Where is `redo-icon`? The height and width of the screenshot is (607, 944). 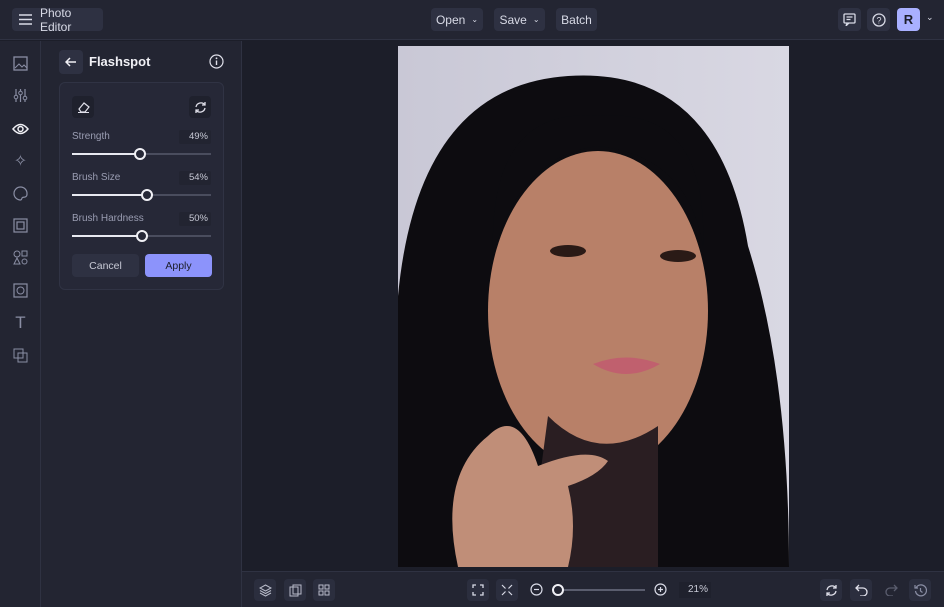 redo-icon is located at coordinates (891, 590).